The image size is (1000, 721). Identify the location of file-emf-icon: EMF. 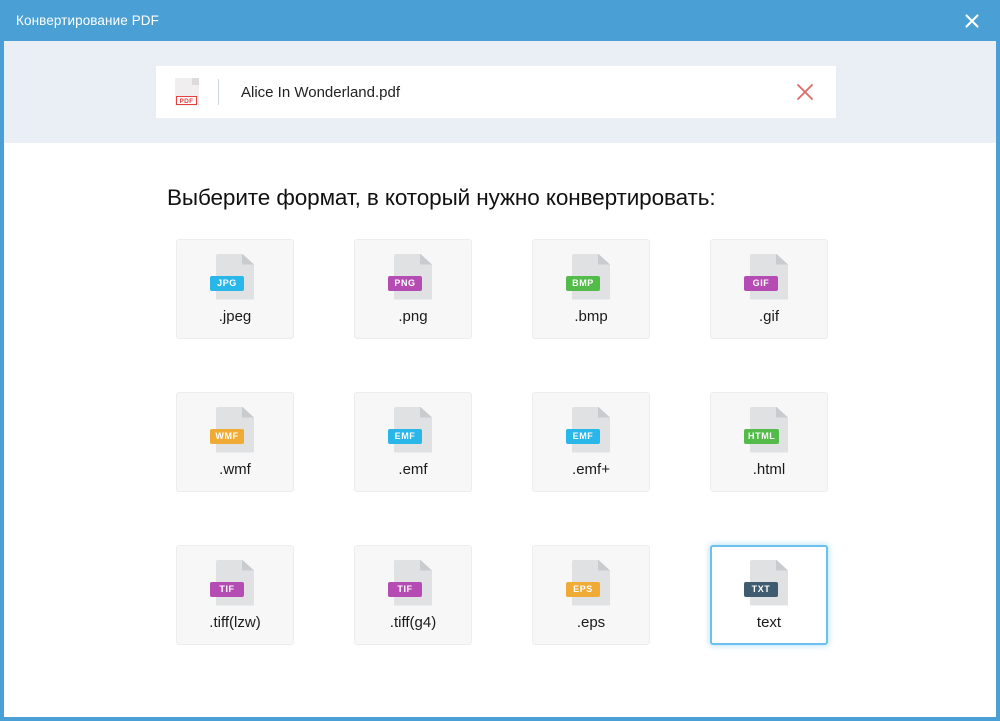
(410, 429).